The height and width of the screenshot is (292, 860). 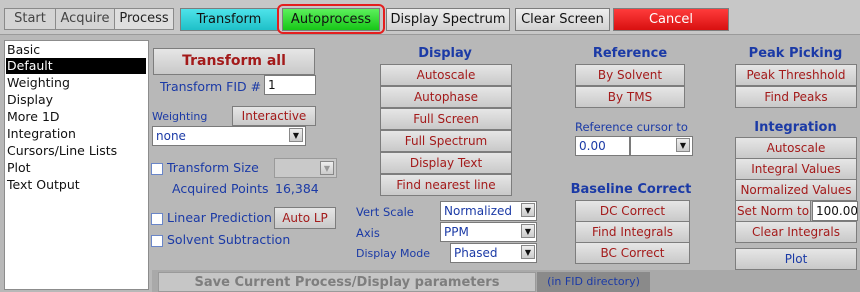 What do you see at coordinates (446, 75) in the screenshot?
I see `autoscale-button: Autoscale` at bounding box center [446, 75].